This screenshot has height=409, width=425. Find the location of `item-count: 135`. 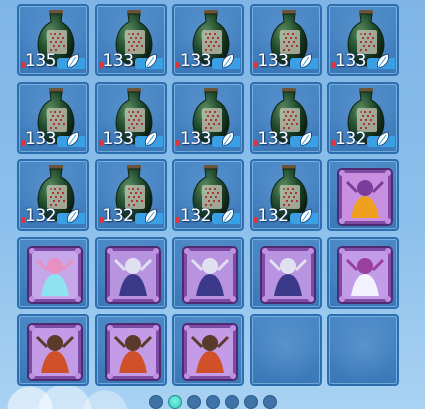

item-count: 135 is located at coordinates (53, 61).